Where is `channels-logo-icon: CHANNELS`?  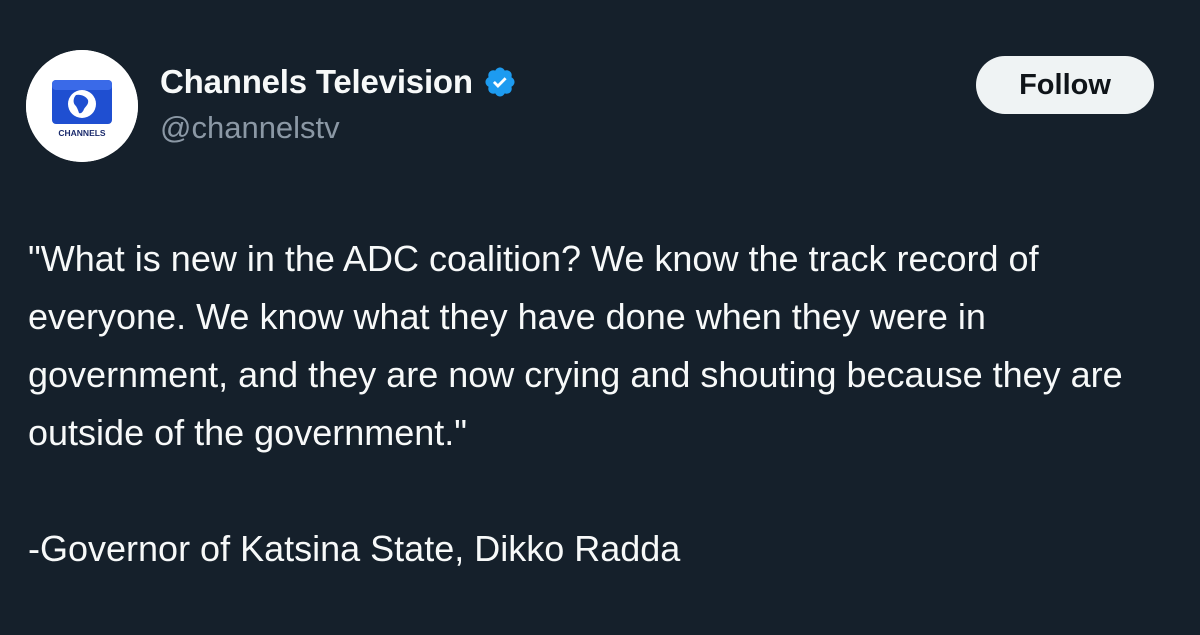
channels-logo-icon: CHANNELS is located at coordinates (82, 106).